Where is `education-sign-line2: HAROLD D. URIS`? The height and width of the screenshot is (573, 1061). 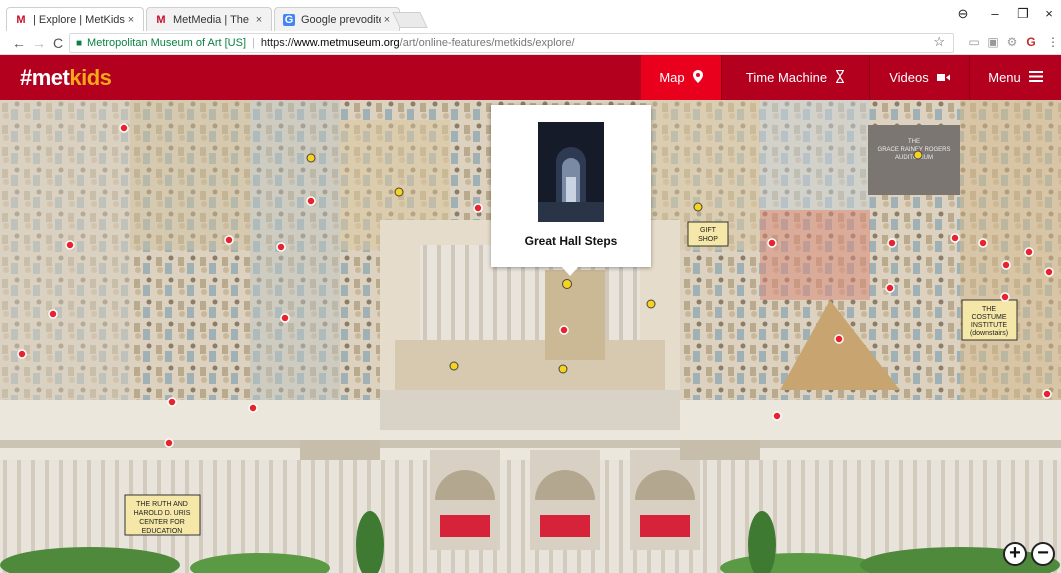 education-sign-line2: HAROLD D. URIS is located at coordinates (162, 513).